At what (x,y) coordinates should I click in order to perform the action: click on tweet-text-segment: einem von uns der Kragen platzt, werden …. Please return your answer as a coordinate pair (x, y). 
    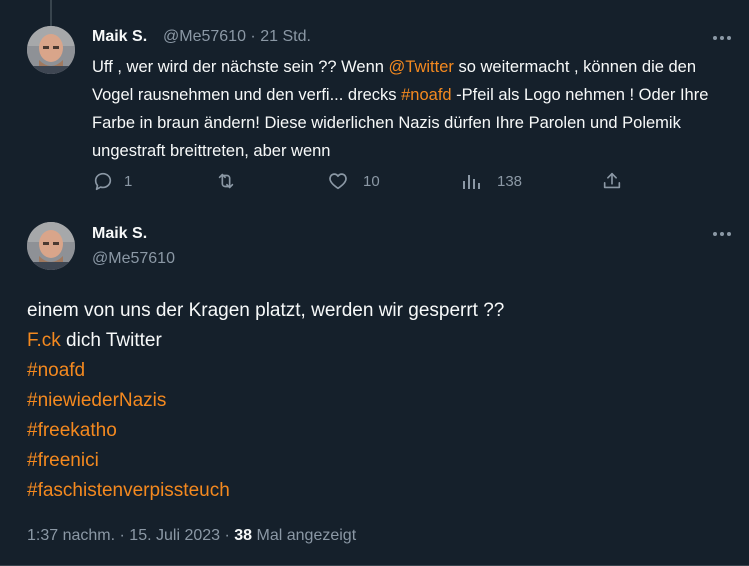
    Looking at the image, I should click on (266, 310).